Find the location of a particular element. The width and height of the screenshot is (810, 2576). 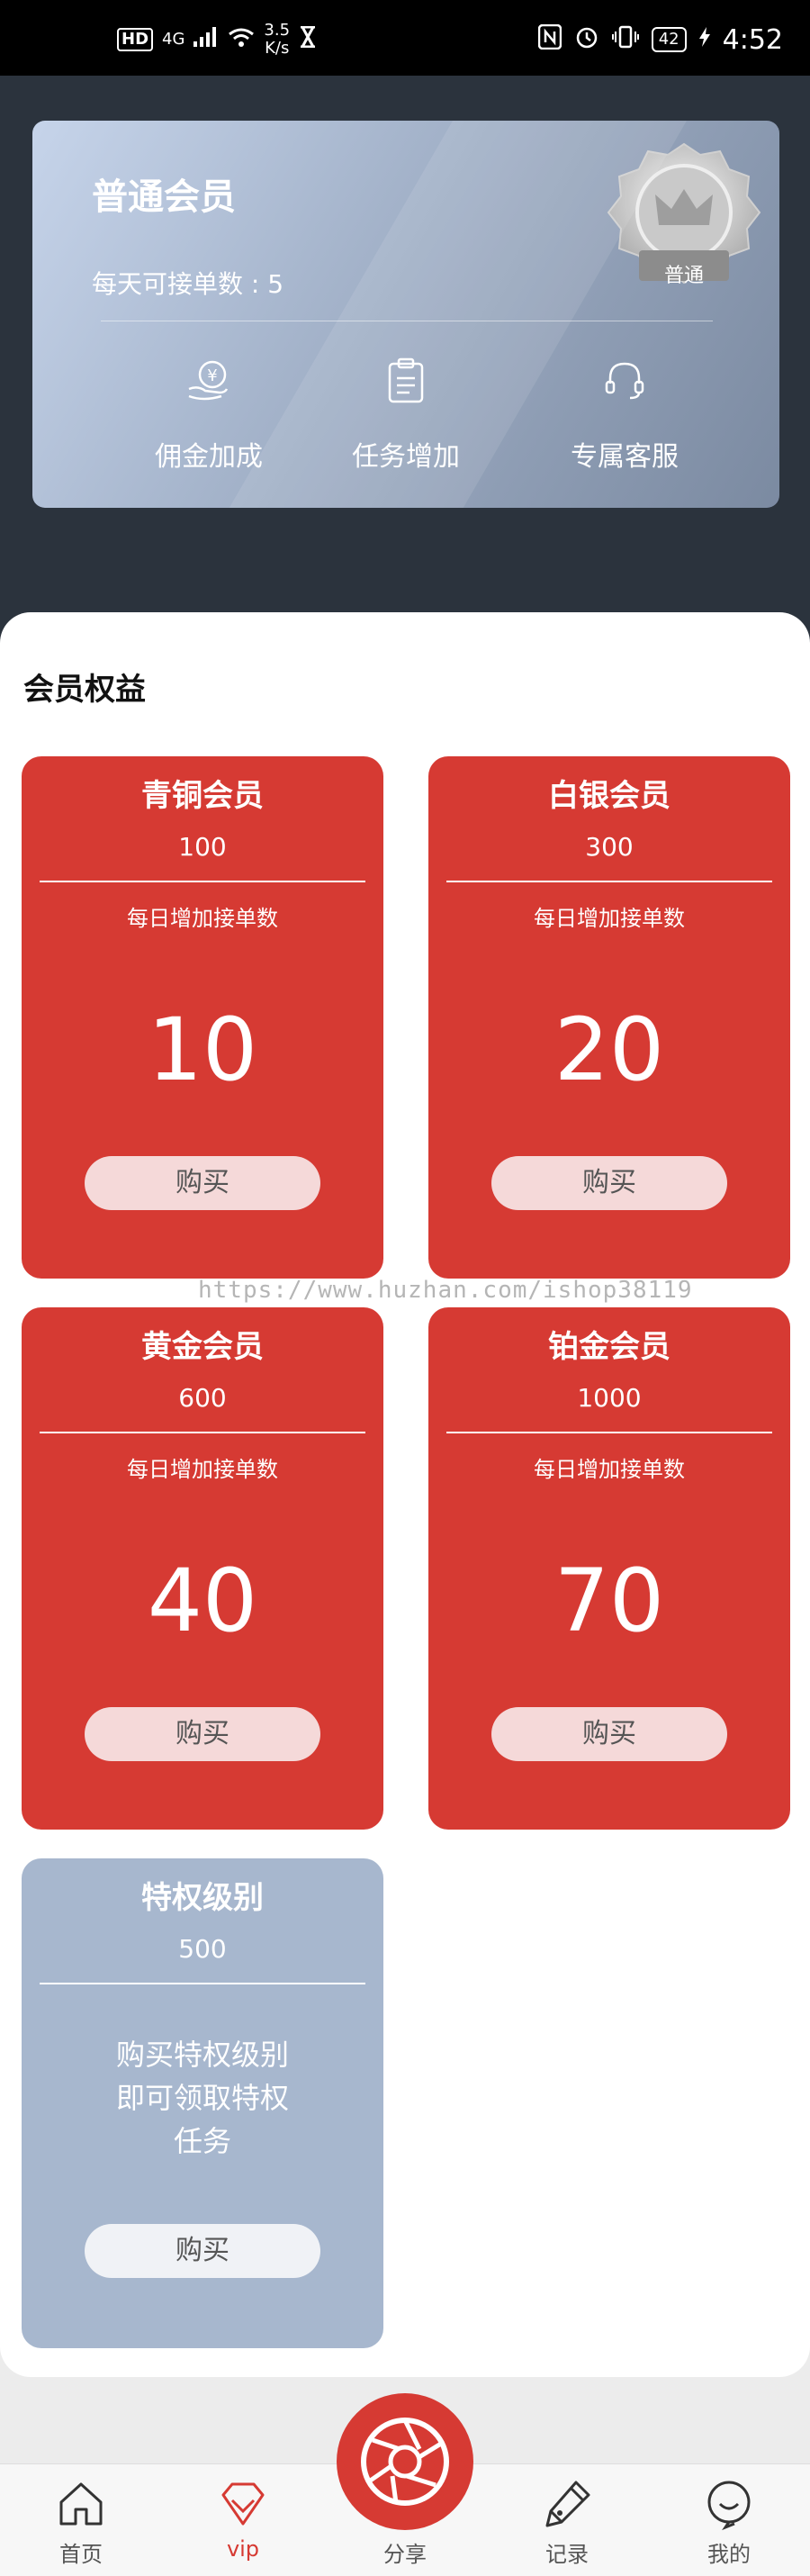

diamond-icon is located at coordinates (243, 2504).